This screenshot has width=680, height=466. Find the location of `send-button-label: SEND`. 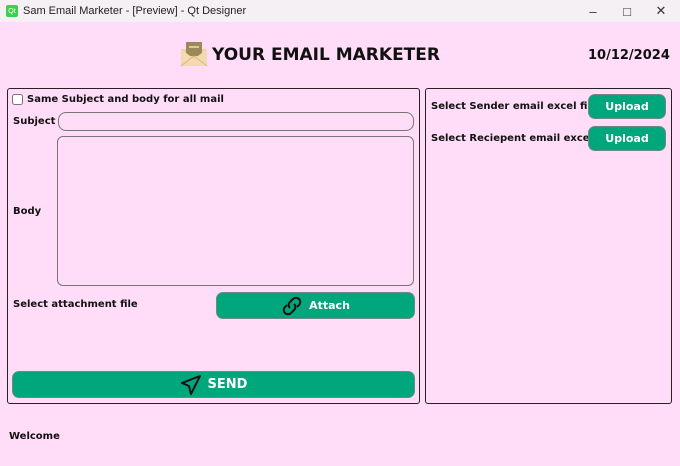

send-button-label: SEND is located at coordinates (227, 384).